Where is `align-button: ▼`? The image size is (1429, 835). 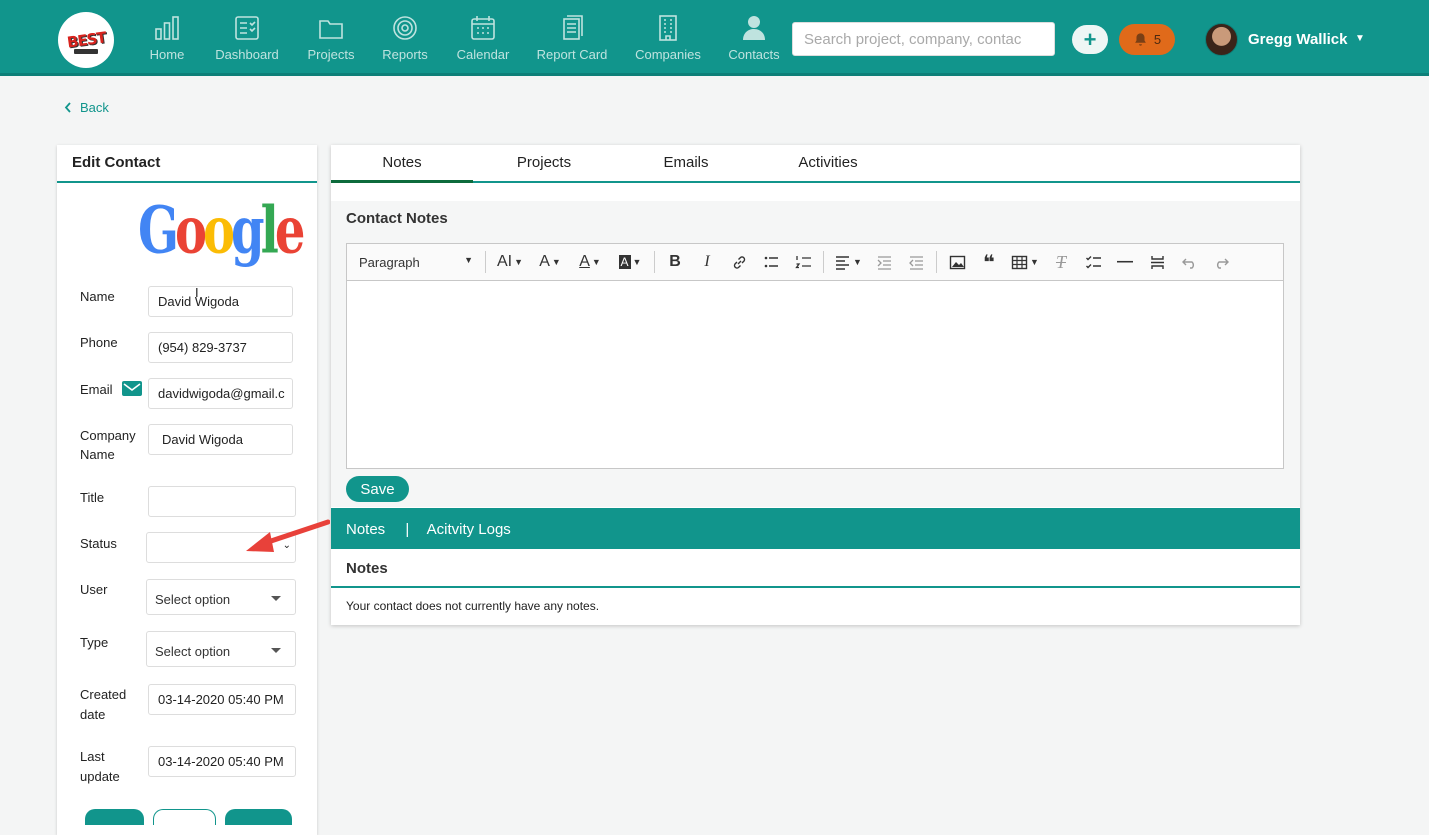
align-button: ▼ is located at coordinates (848, 262).